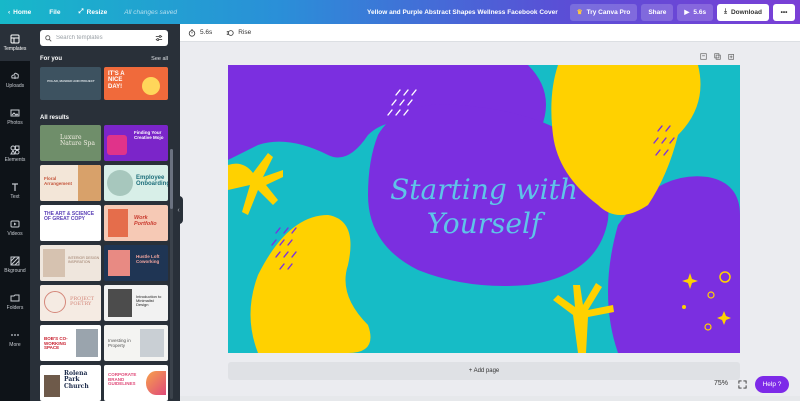  What do you see at coordinates (15, 153) in the screenshot?
I see `rail-item-elements: Elements` at bounding box center [15, 153].